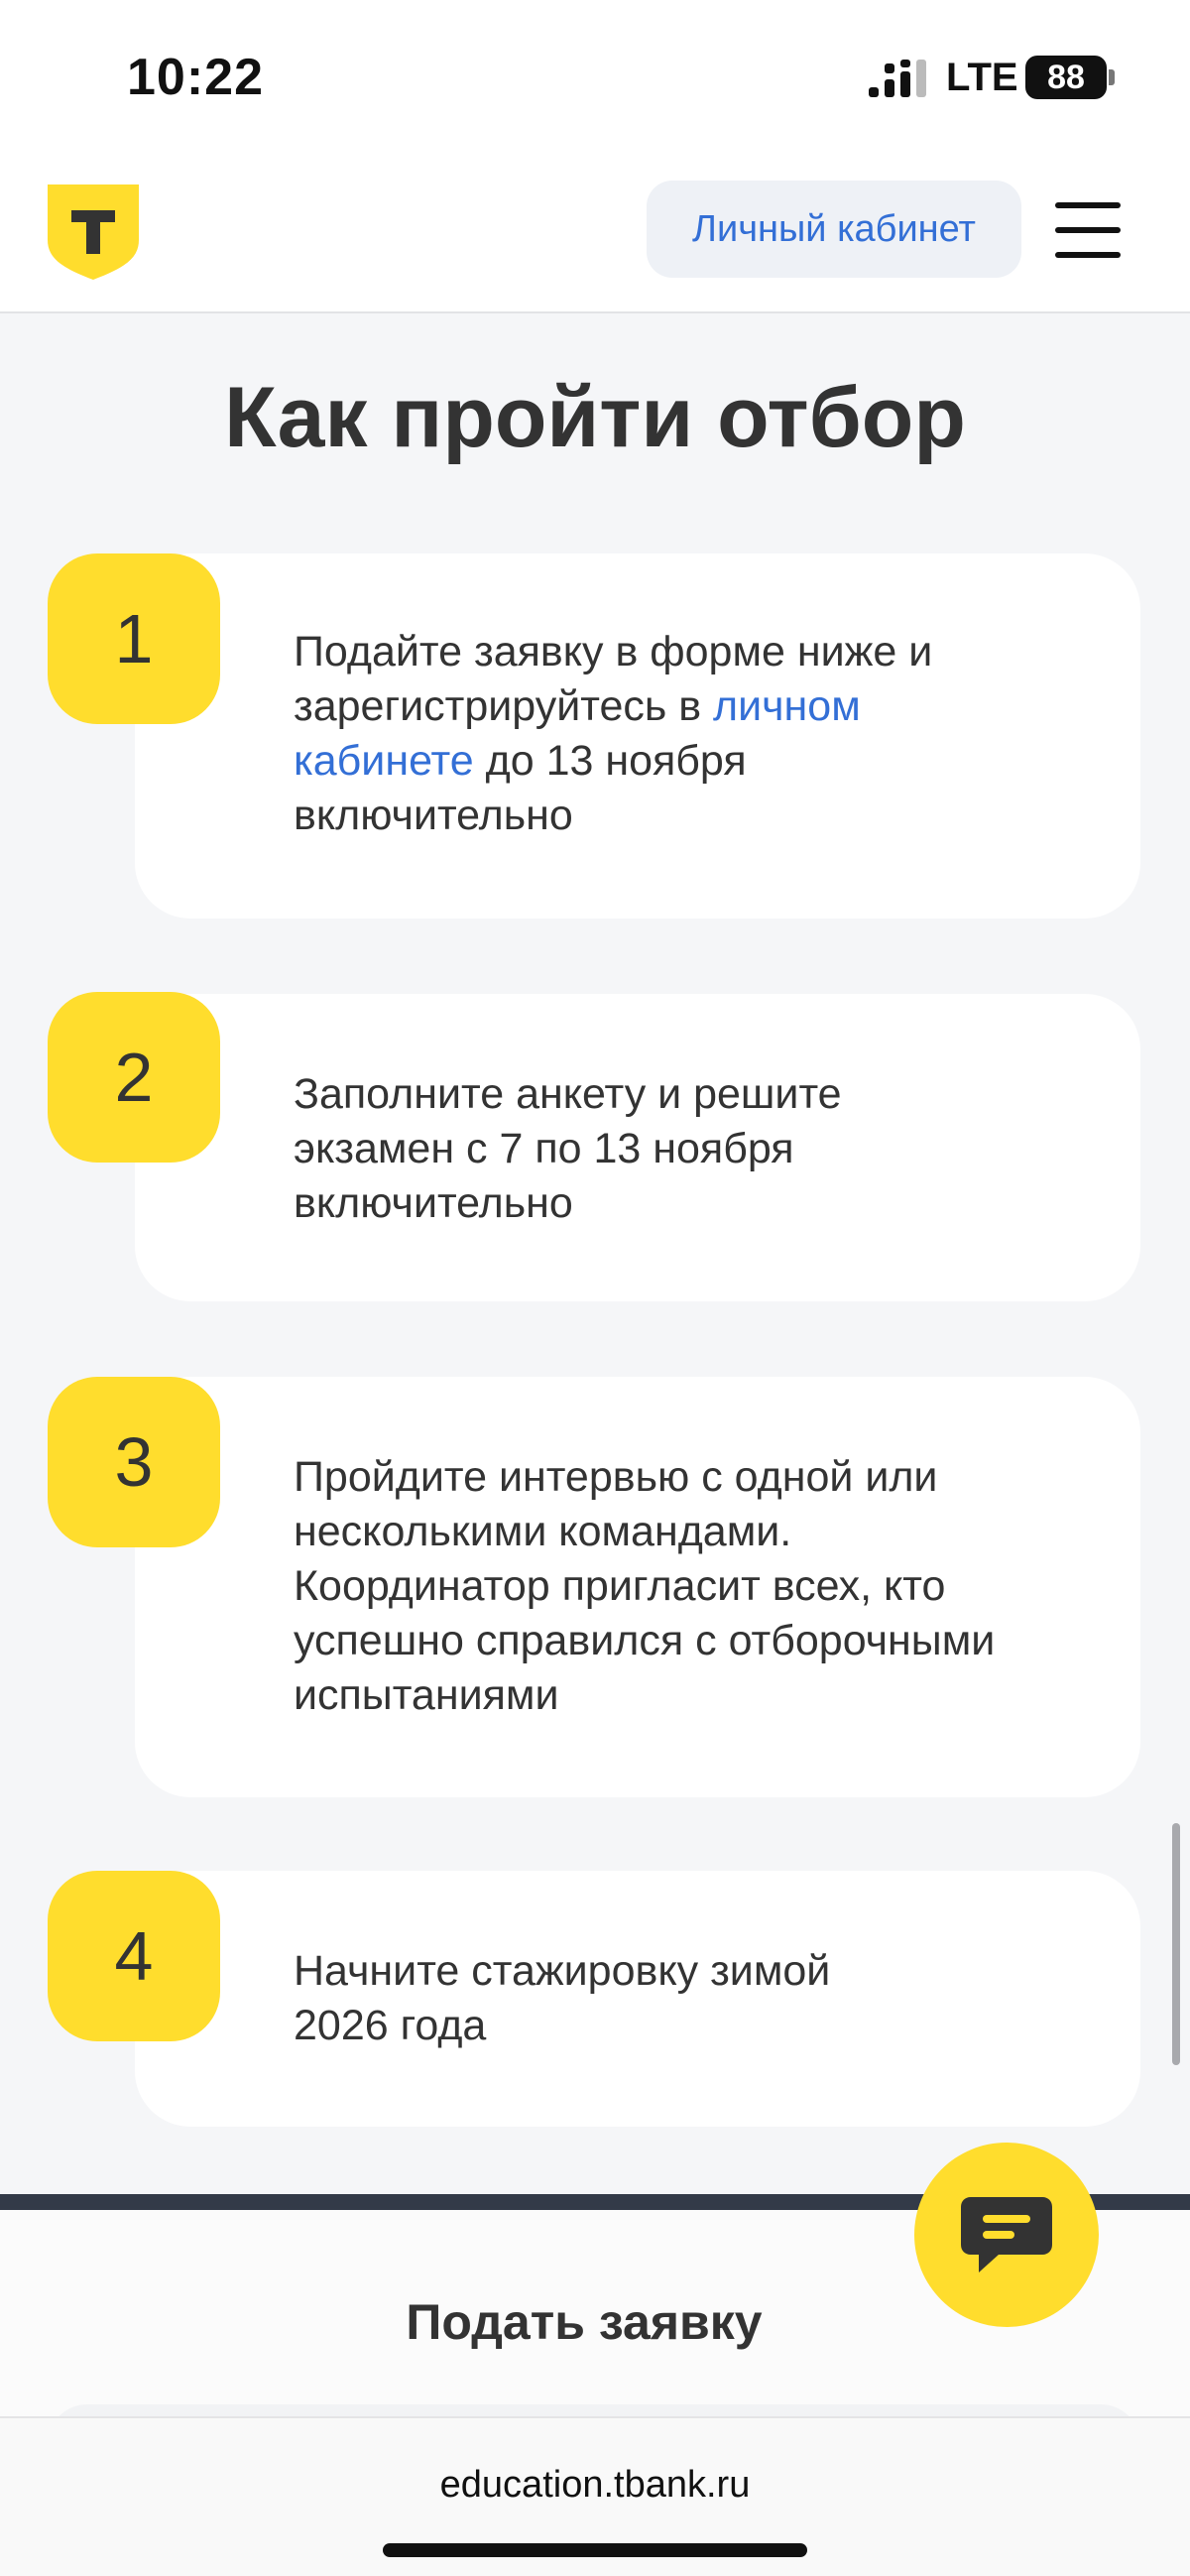  What do you see at coordinates (1088, 230) in the screenshot?
I see `hamburger-menu-icon` at bounding box center [1088, 230].